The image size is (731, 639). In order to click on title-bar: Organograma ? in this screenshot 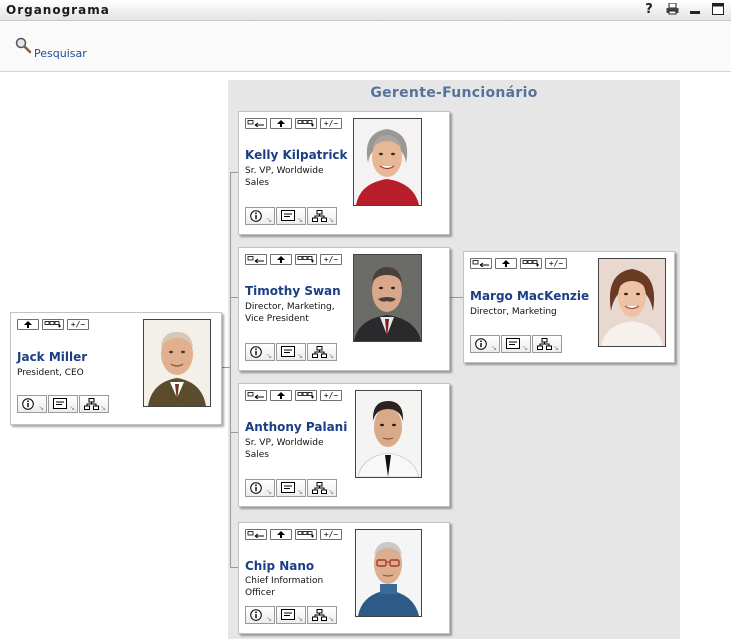, I will do `click(365, 10)`.